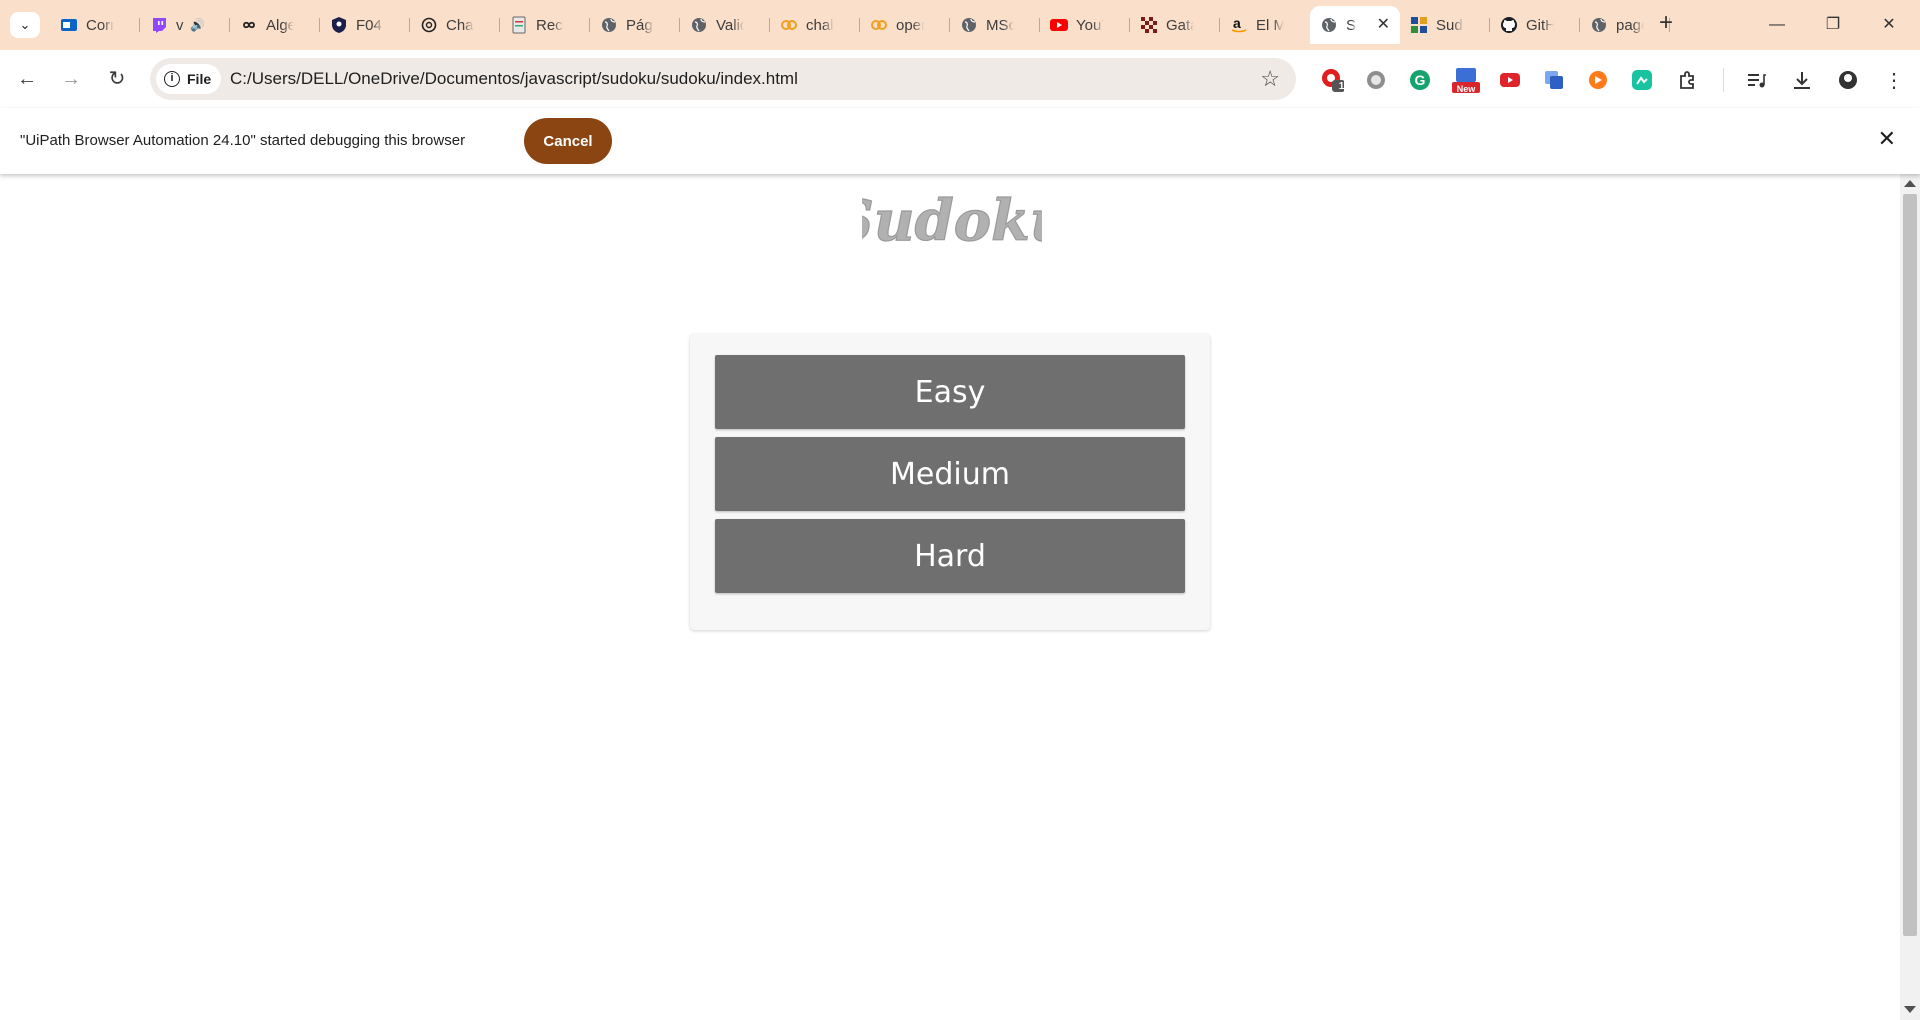  I want to click on extension-badge-button: 1, so click(1332, 80).